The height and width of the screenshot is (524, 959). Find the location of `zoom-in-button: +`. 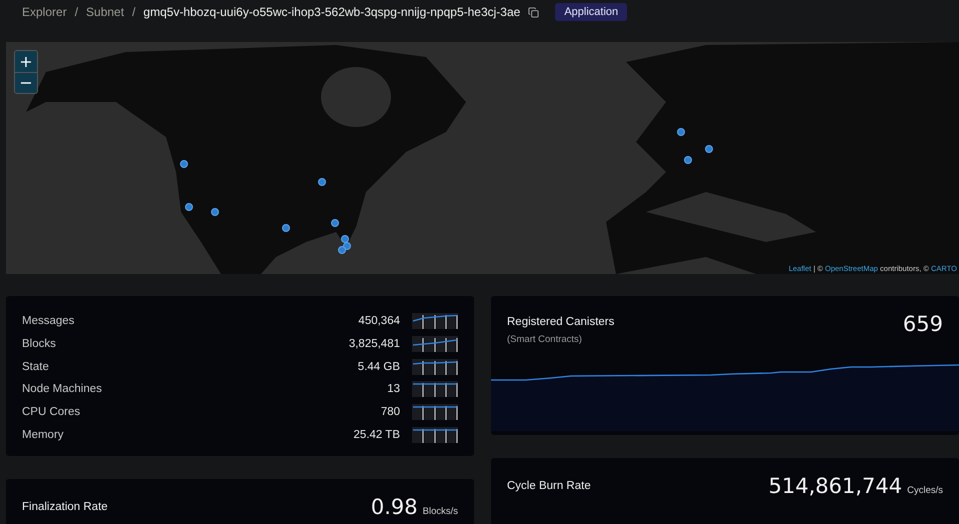

zoom-in-button: + is located at coordinates (26, 61).